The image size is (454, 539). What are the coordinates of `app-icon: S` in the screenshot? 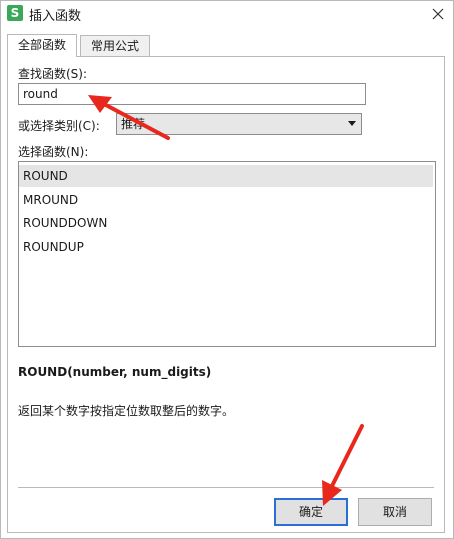 It's located at (15, 13).